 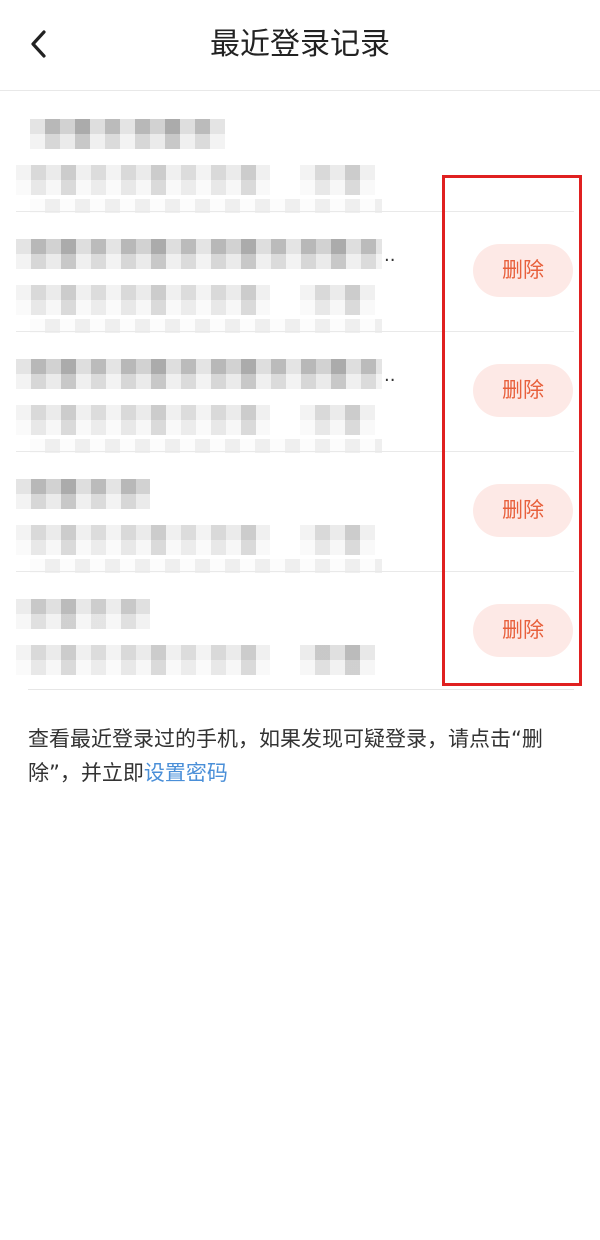 I want to click on login-record-item, so click(x=300, y=152).